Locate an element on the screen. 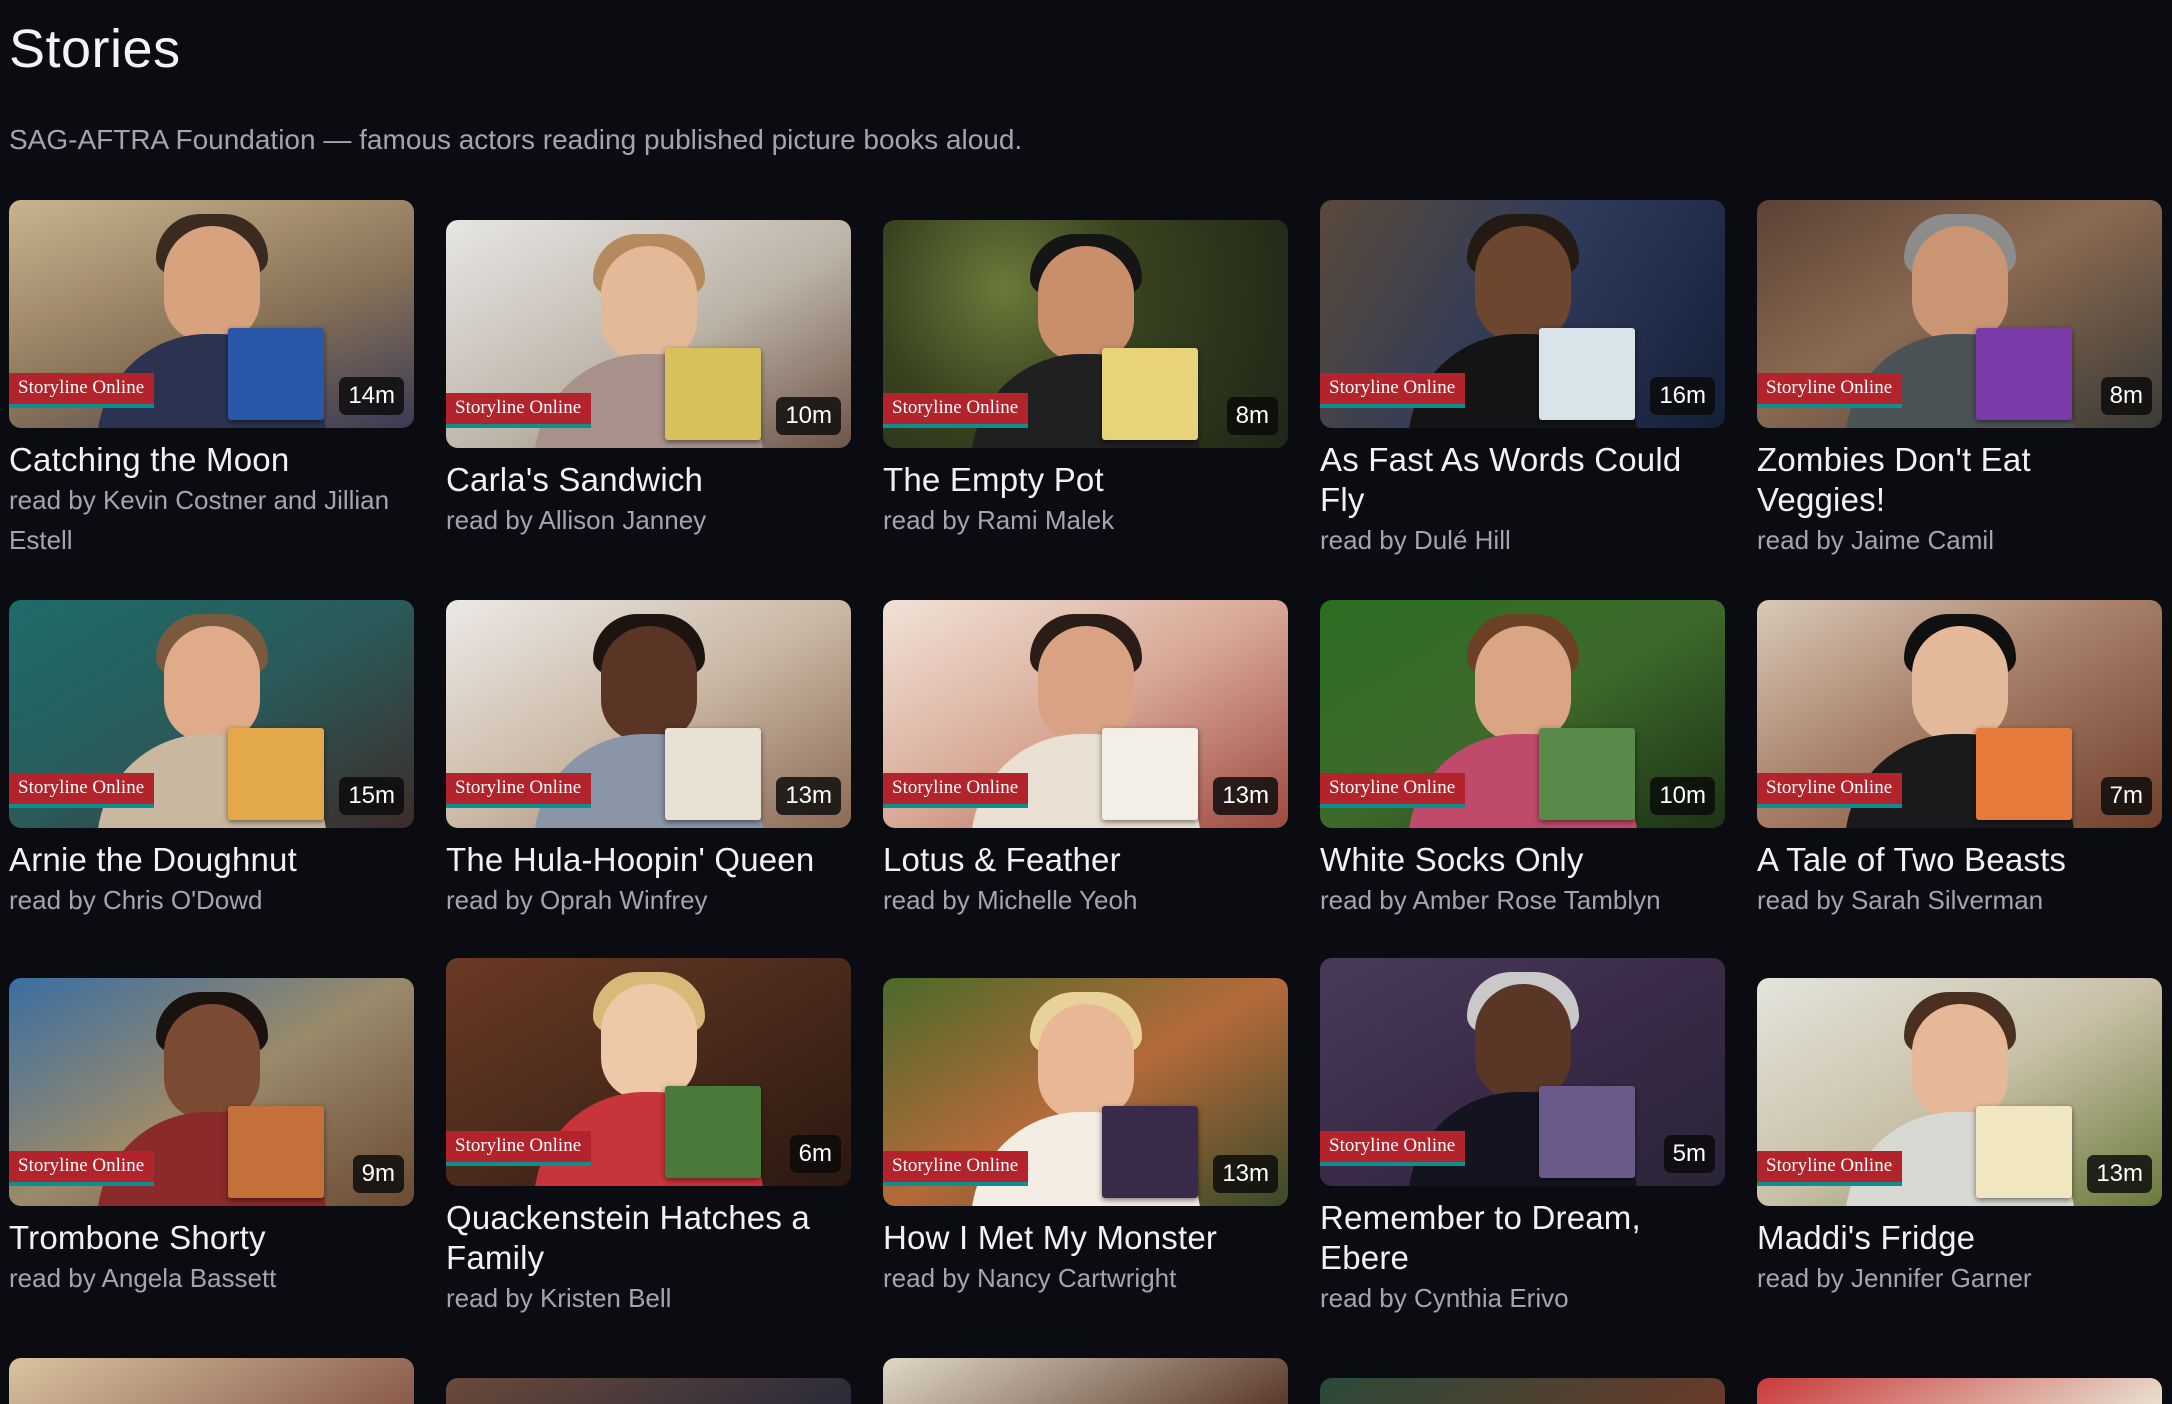  story-reader: read by Amber Rose Tamblyn is located at coordinates (1490, 900).